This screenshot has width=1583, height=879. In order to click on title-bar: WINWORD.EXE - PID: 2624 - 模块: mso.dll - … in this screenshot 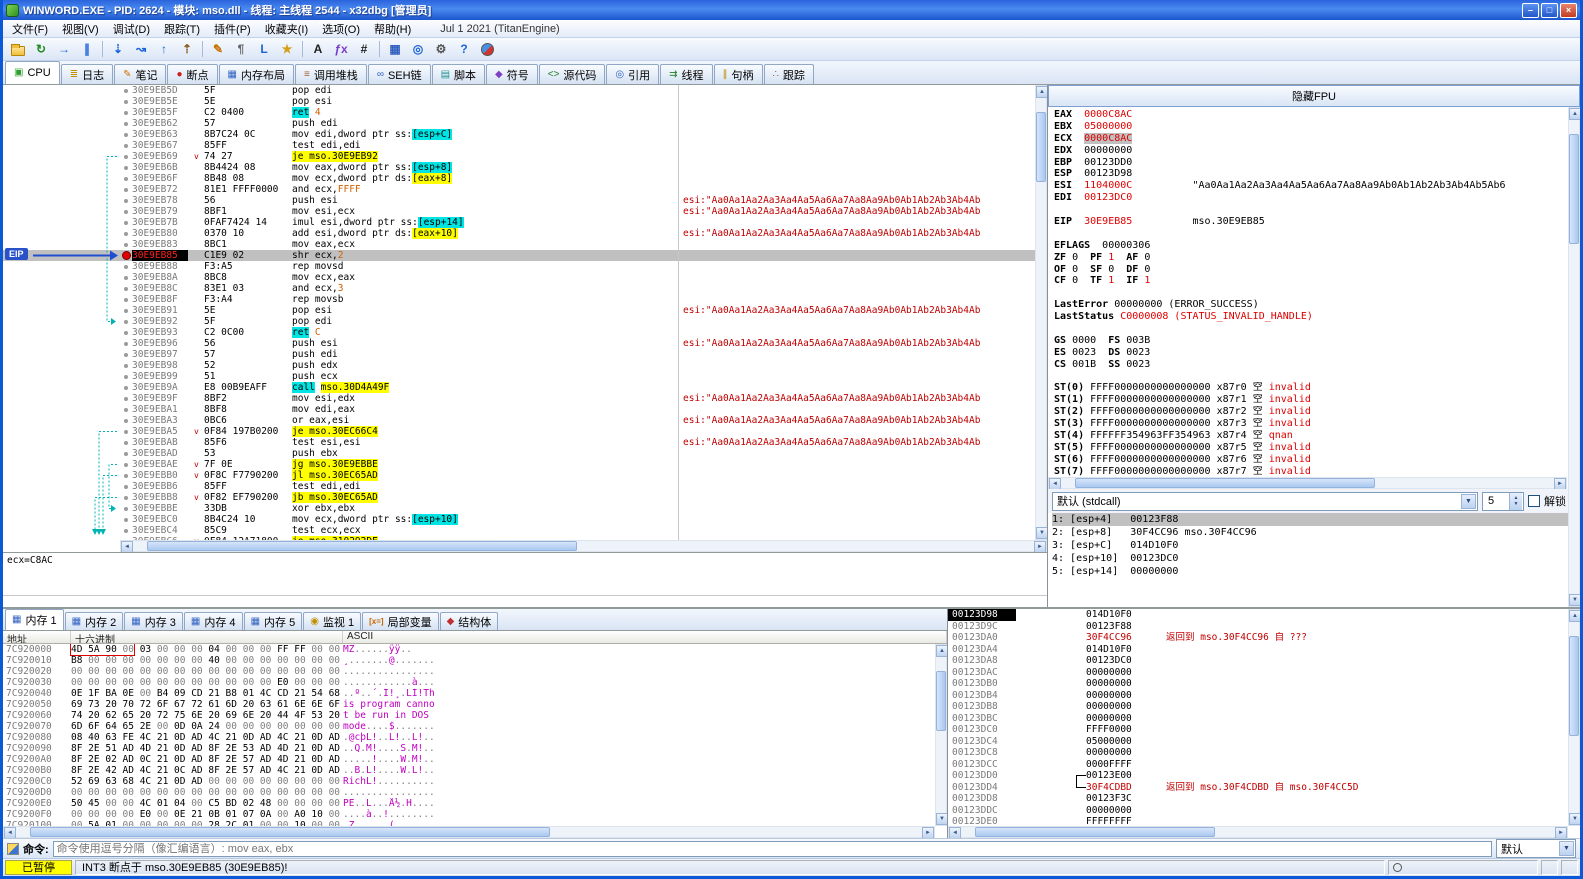, I will do `click(791, 10)`.